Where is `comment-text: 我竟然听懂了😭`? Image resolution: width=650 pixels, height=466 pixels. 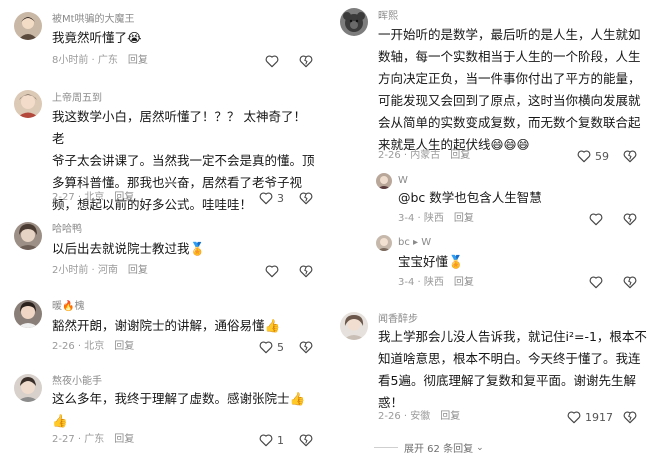 comment-text: 我竟然听懂了😭 is located at coordinates (97, 37).